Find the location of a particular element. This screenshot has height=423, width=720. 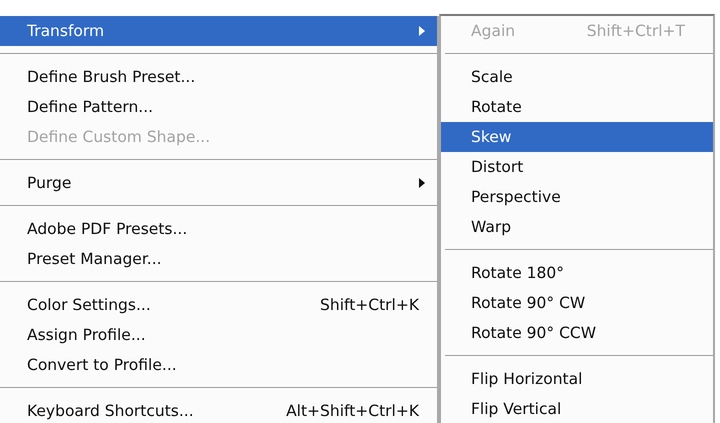

menu-item: Rotate is located at coordinates (577, 107).